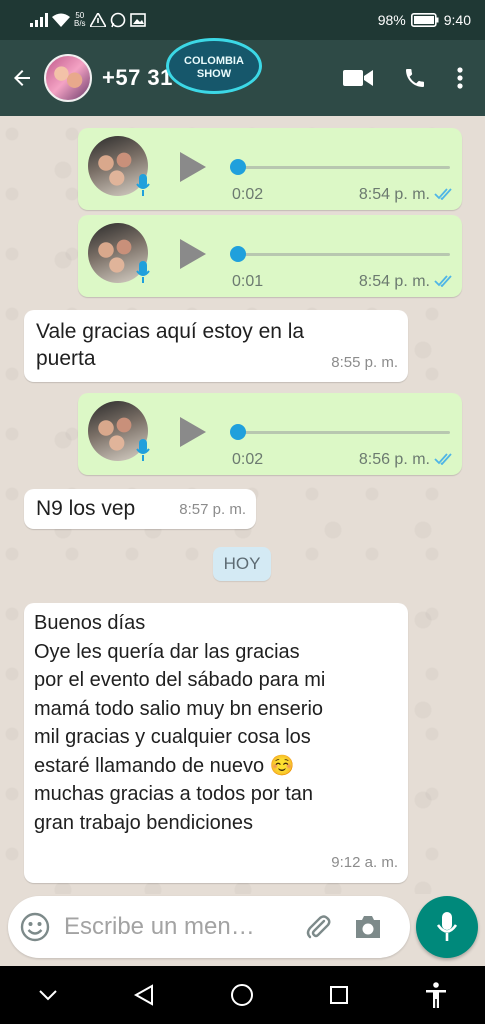 The image size is (485, 1024). Describe the element at coordinates (167, 651) in the screenshot. I see `message-text: Oye les quería dar las gracias` at that location.